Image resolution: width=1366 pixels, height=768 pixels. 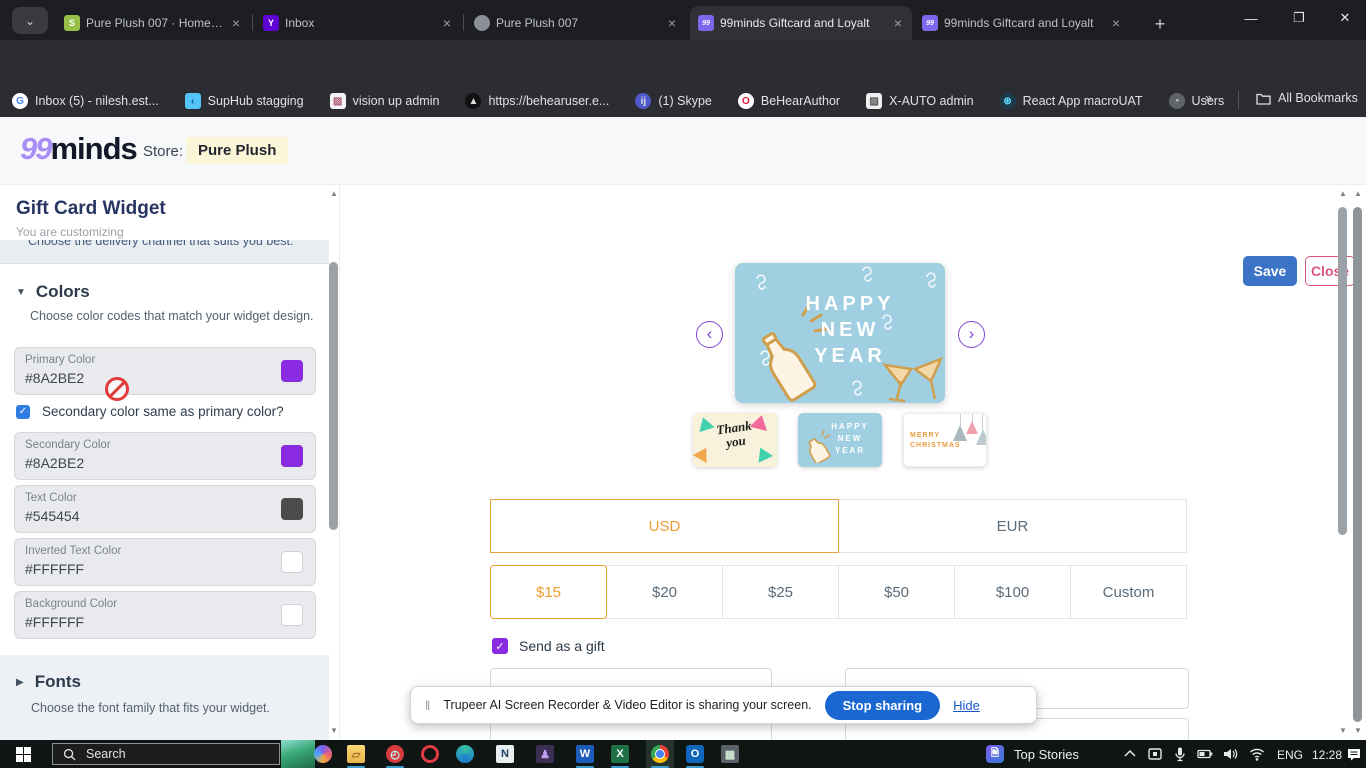 I want to click on fonts-section-header: ▶ Fonts, so click(x=48, y=682).